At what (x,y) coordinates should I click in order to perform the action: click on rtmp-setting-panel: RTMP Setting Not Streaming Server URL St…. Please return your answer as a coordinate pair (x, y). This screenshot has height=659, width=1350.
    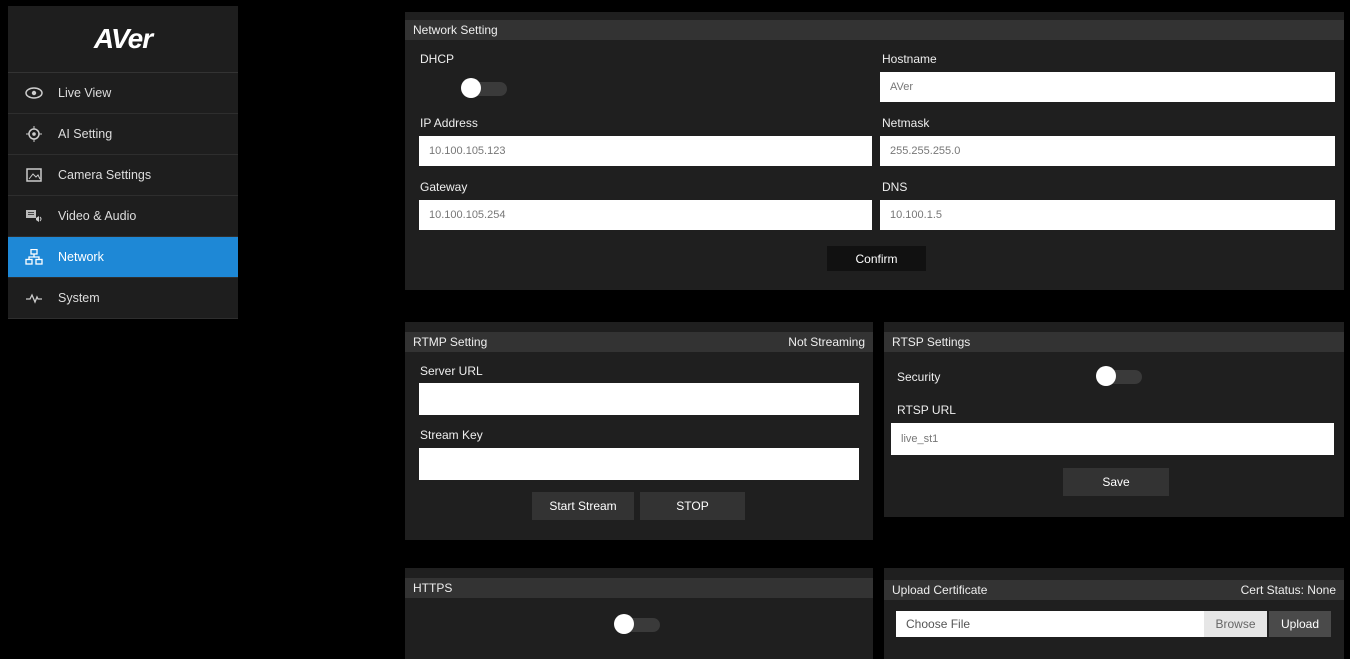
    Looking at the image, I should click on (639, 431).